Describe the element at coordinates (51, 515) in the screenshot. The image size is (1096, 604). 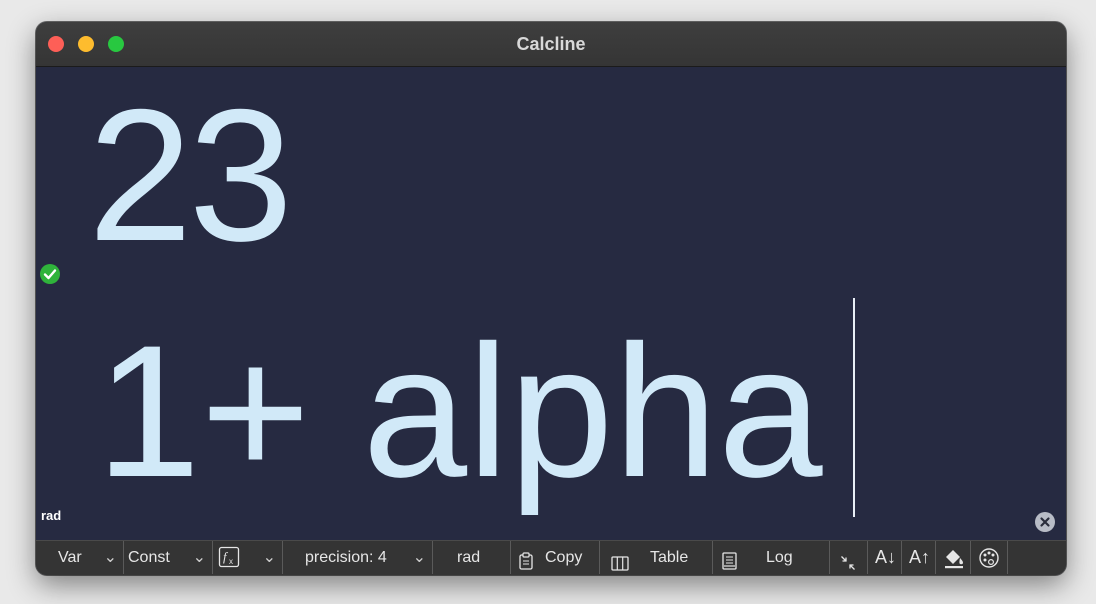
I see `angle-mode-indicator: rad` at that location.